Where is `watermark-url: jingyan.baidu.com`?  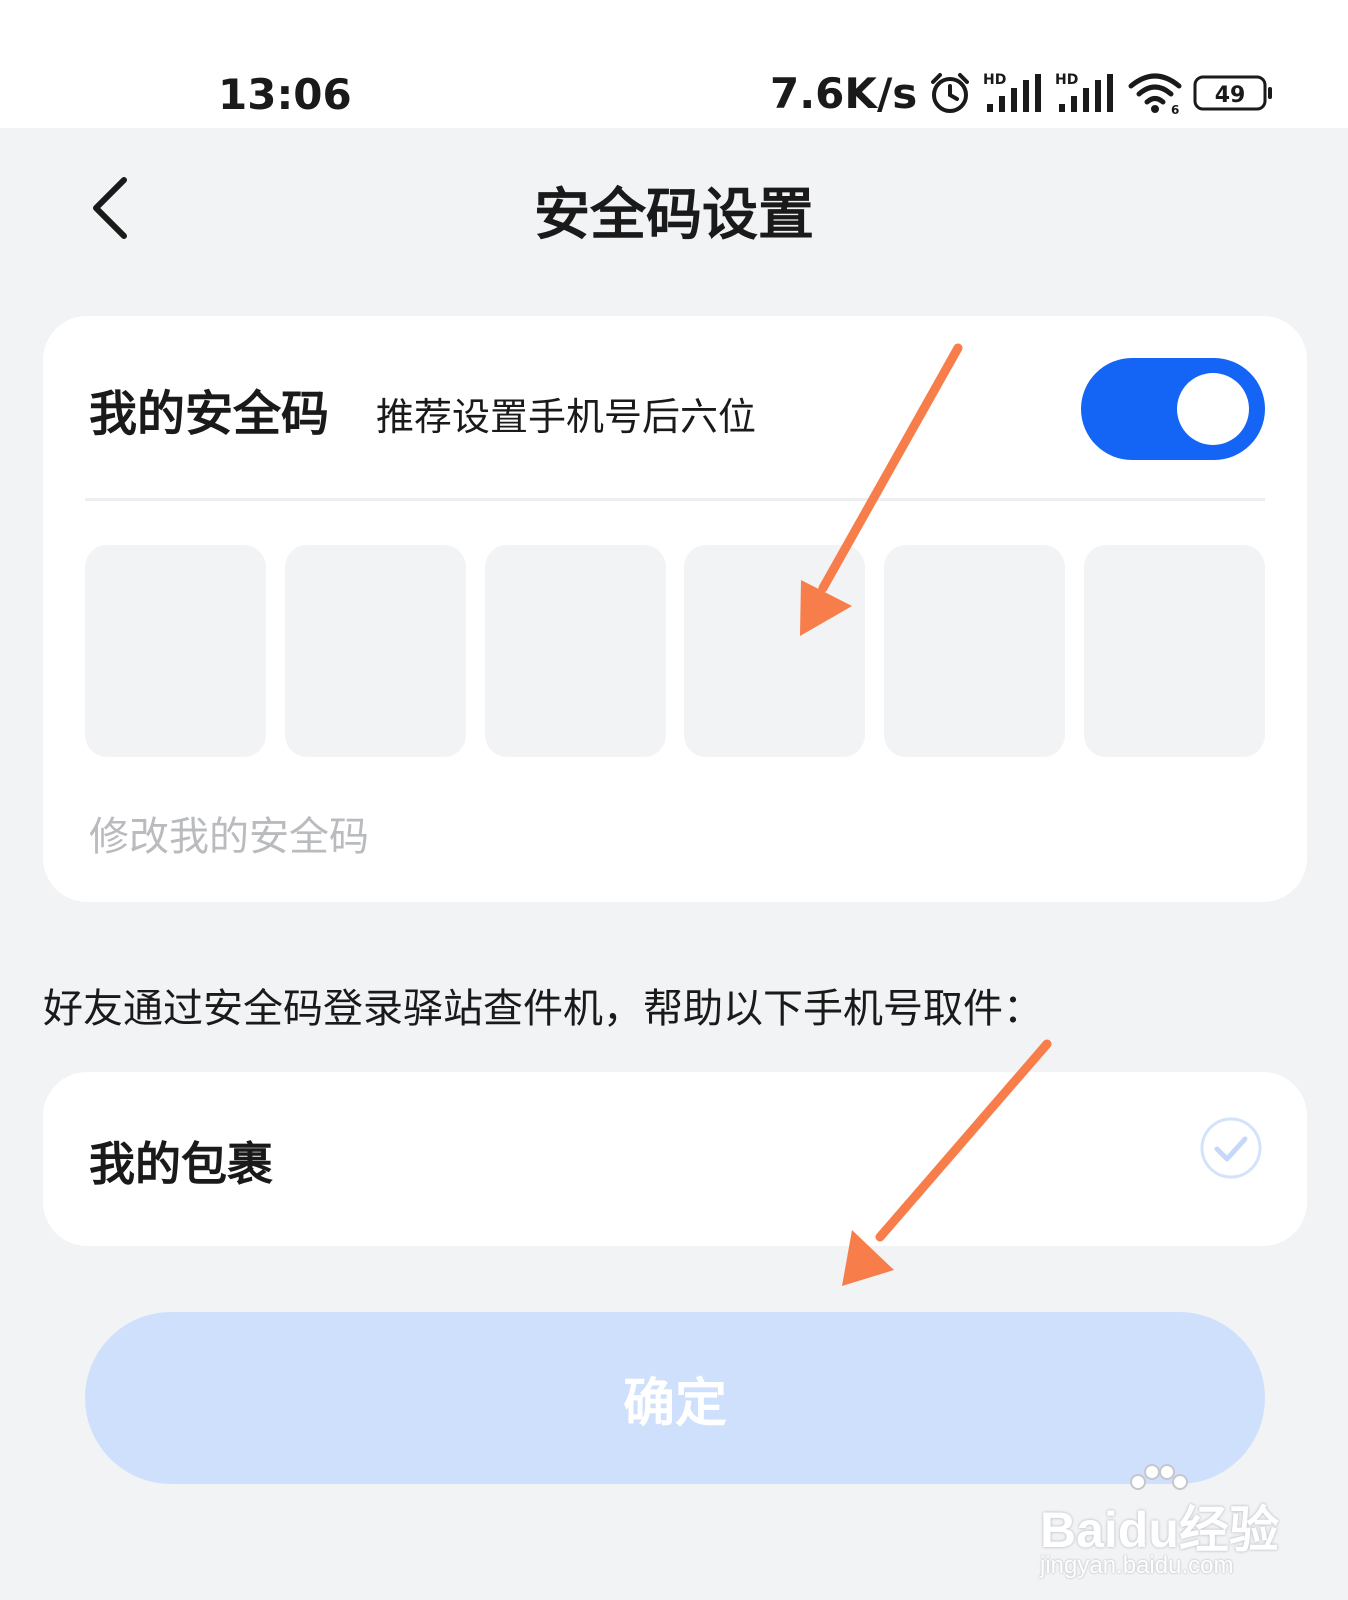
watermark-url: jingyan.baidu.com is located at coordinates (1137, 1565).